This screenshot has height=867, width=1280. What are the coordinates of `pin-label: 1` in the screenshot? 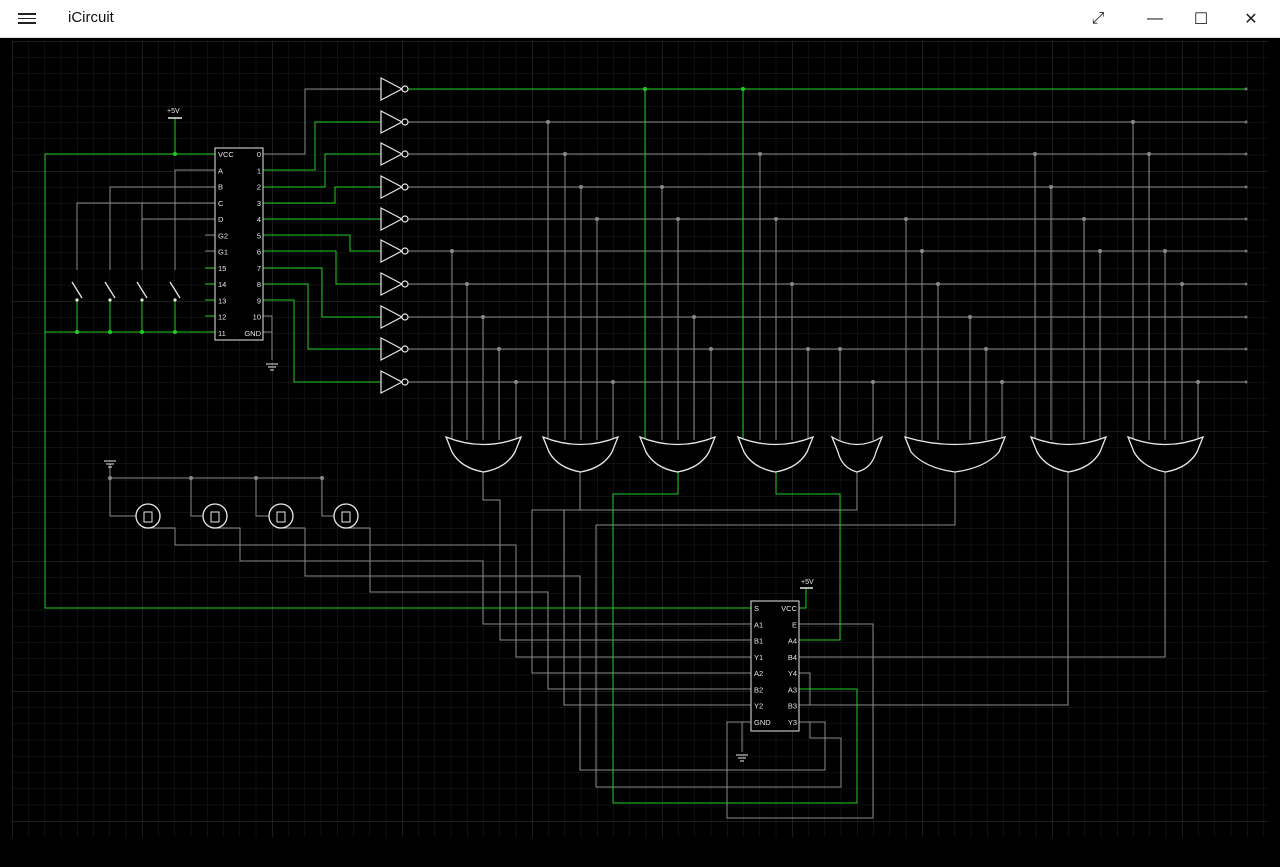 It's located at (259, 170).